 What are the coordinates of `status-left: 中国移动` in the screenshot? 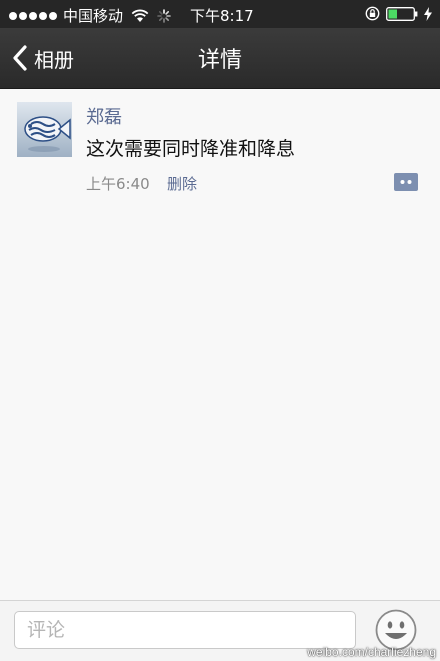 It's located at (90, 15).